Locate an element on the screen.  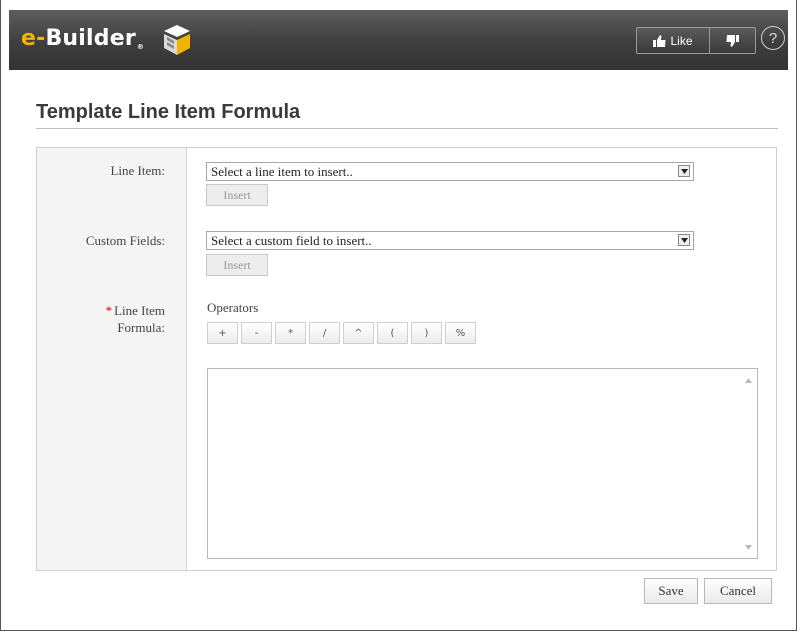
formula-label-line1: Line Item is located at coordinates (139, 310).